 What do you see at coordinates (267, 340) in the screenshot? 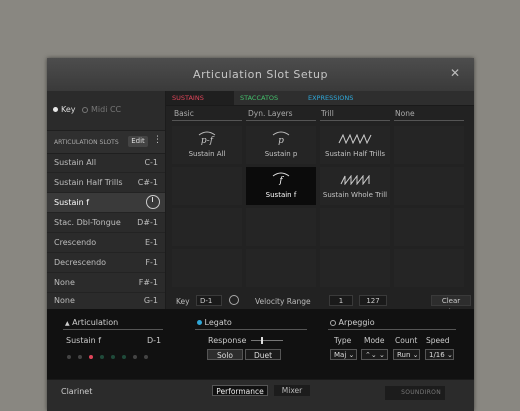
I see `response-slider` at bounding box center [267, 340].